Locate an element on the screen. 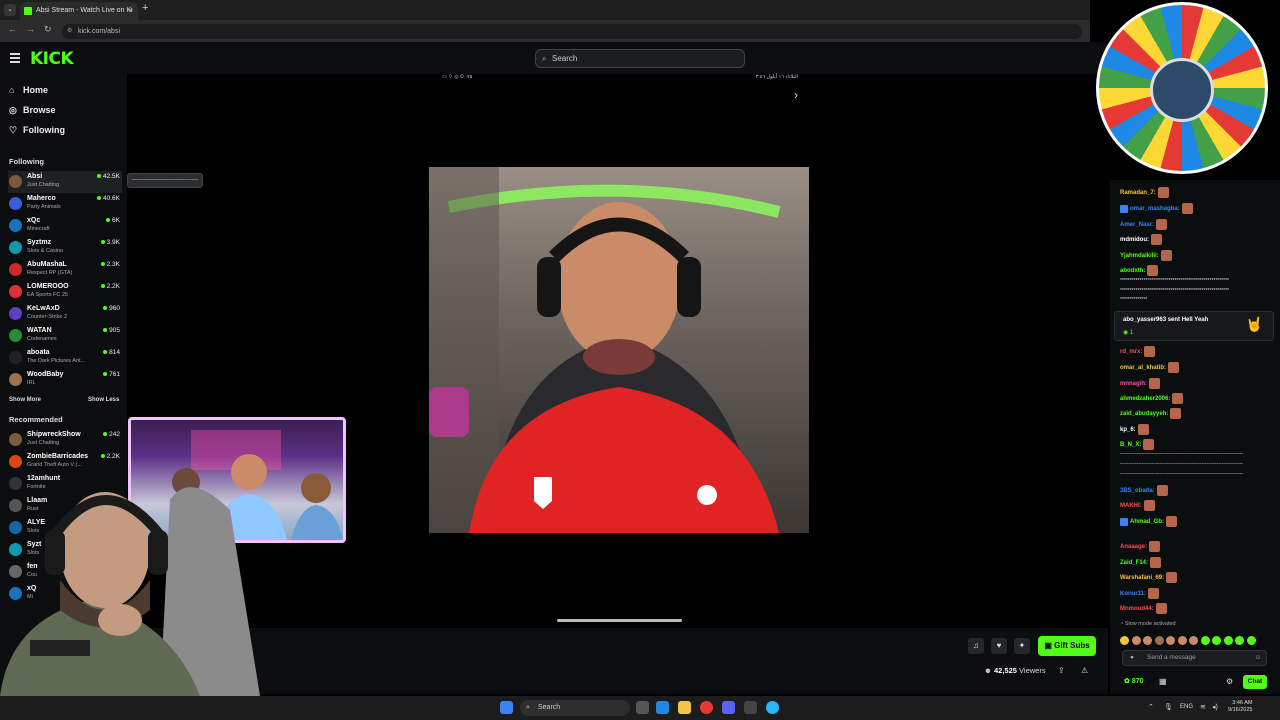 This screenshot has width=1280, height=720. chat-message: Ramadan_7: is located at coordinates (1144, 192).